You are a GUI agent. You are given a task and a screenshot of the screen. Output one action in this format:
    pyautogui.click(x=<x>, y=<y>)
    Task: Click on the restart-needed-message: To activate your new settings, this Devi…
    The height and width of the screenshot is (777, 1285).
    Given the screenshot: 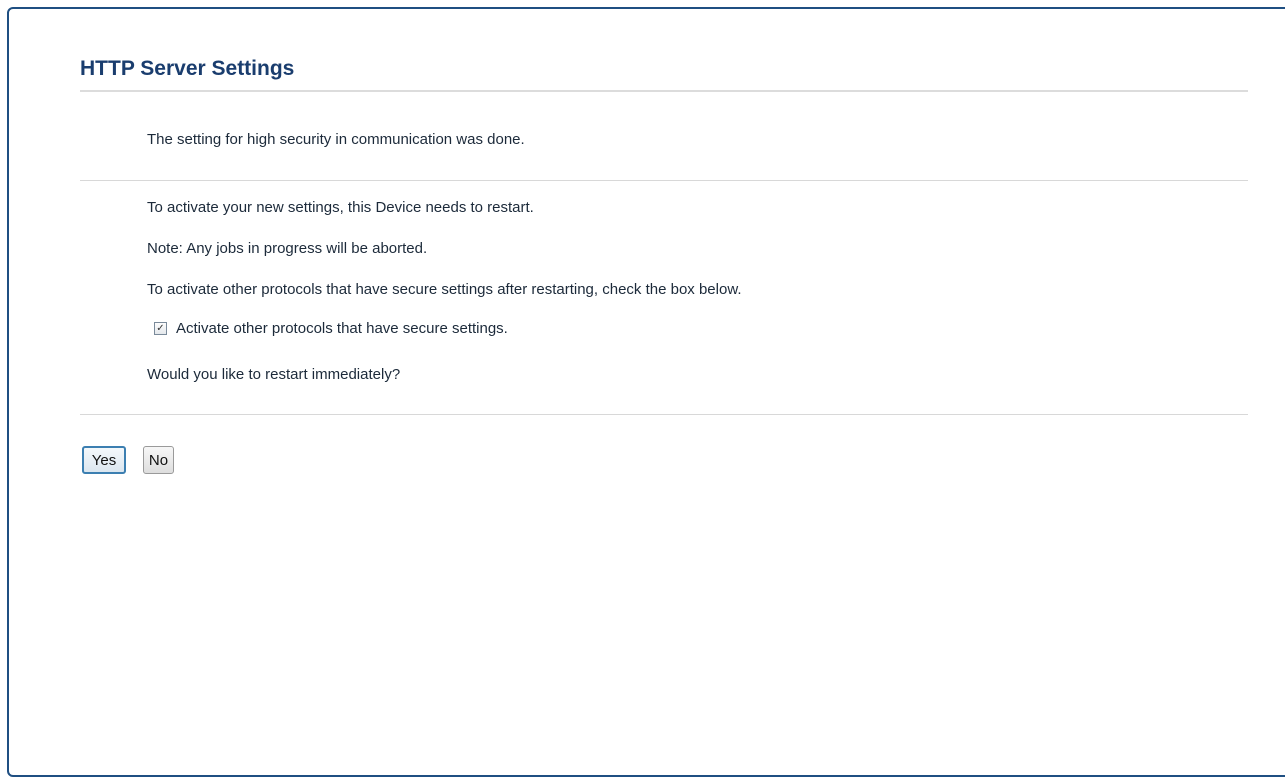 What is the action you would take?
    pyautogui.click(x=340, y=207)
    